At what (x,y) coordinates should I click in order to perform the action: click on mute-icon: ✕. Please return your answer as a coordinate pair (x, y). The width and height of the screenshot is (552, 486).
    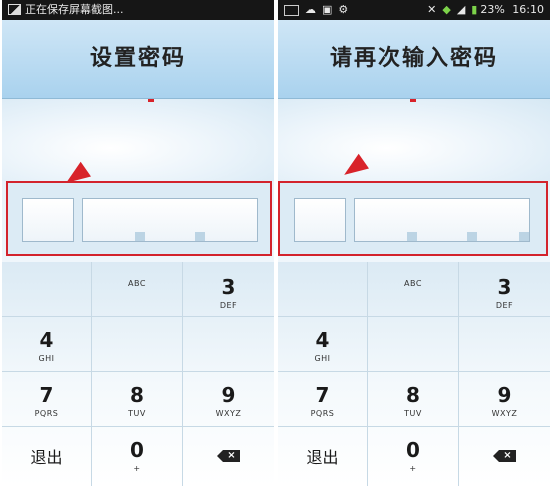
    Looking at the image, I should click on (432, 9).